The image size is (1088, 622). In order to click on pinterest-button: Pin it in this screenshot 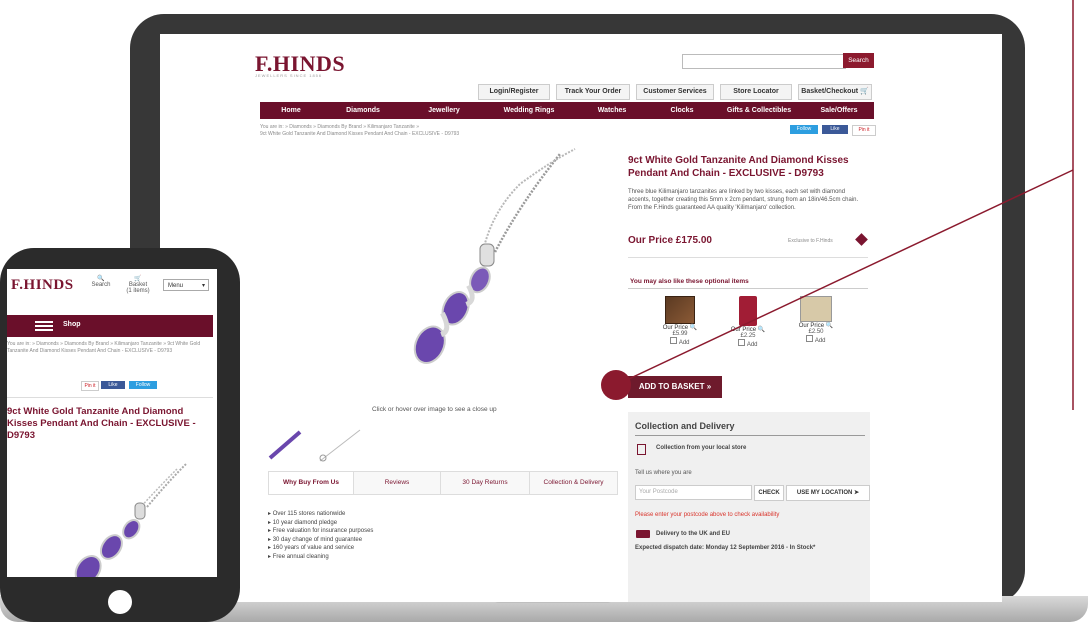, I will do `click(90, 386)`.